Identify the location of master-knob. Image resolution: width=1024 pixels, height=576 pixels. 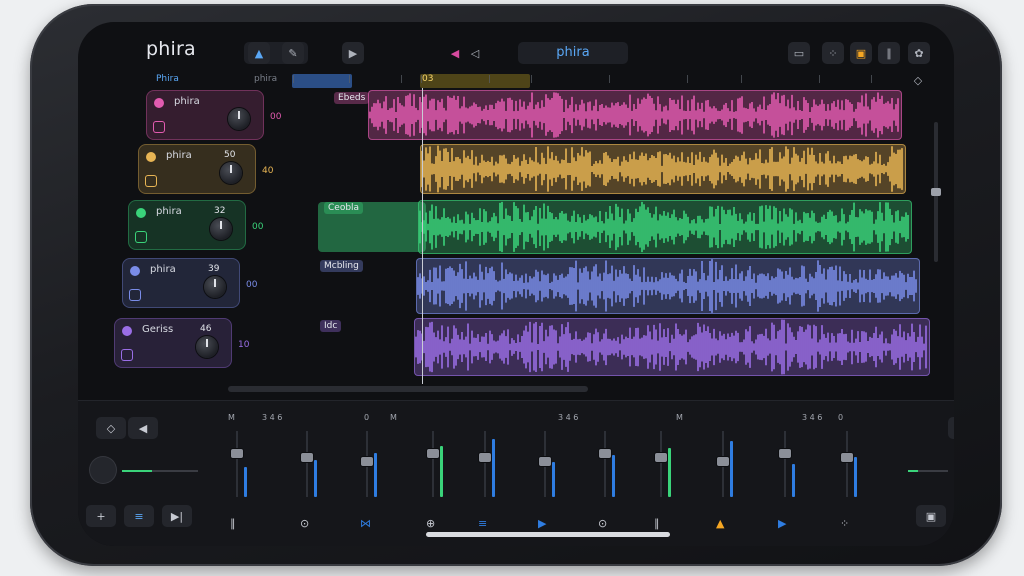
(103, 470).